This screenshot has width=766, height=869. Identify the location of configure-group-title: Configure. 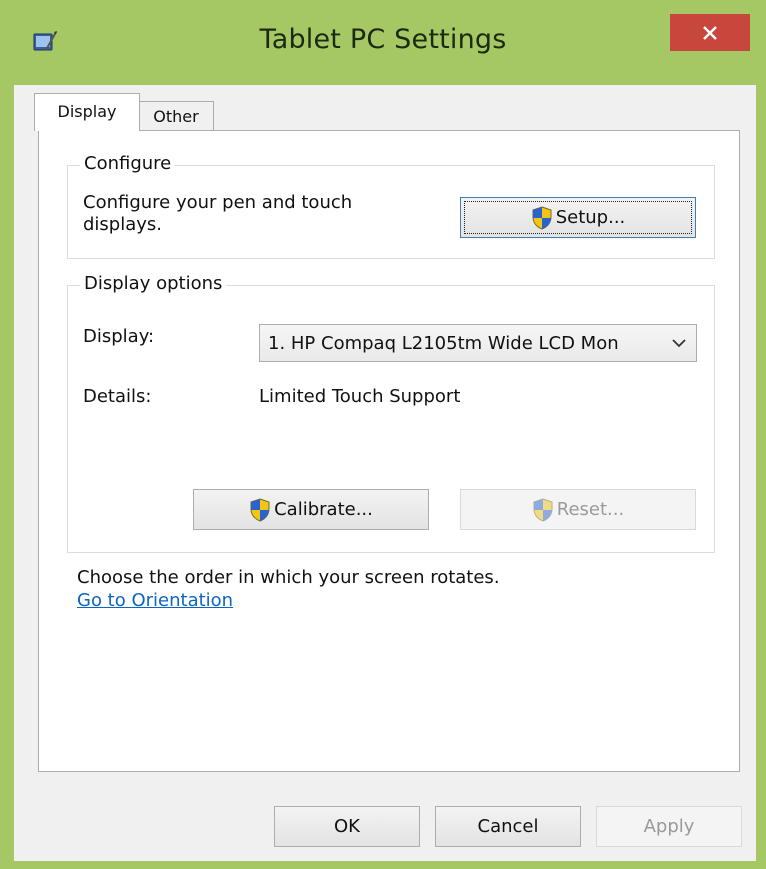
(128, 163).